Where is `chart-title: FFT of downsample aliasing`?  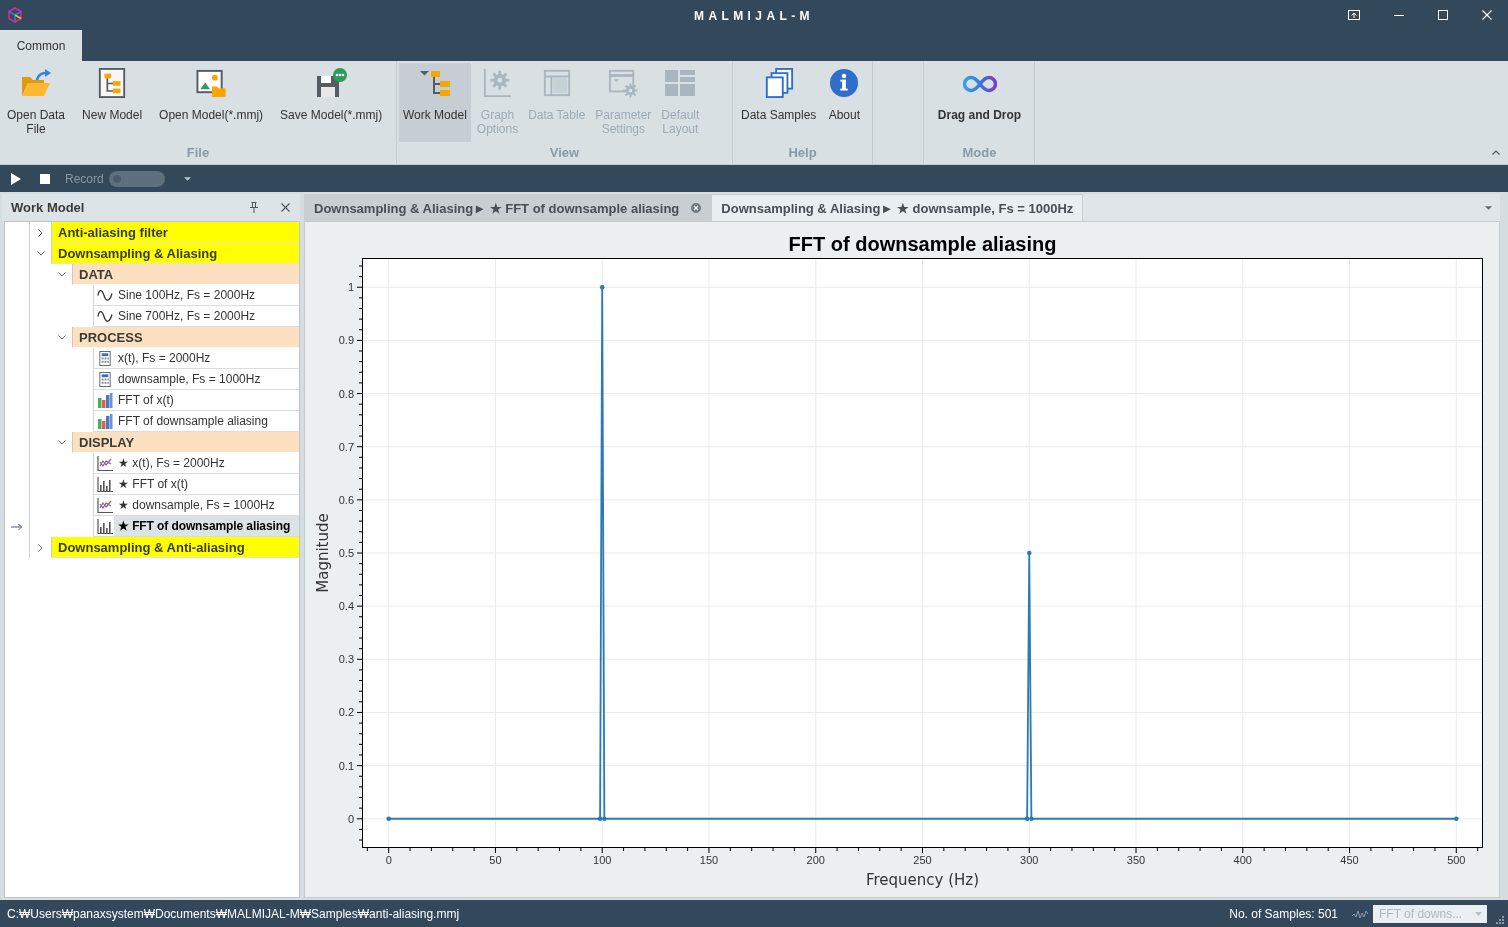
chart-title: FFT of downsample aliasing is located at coordinates (922, 244).